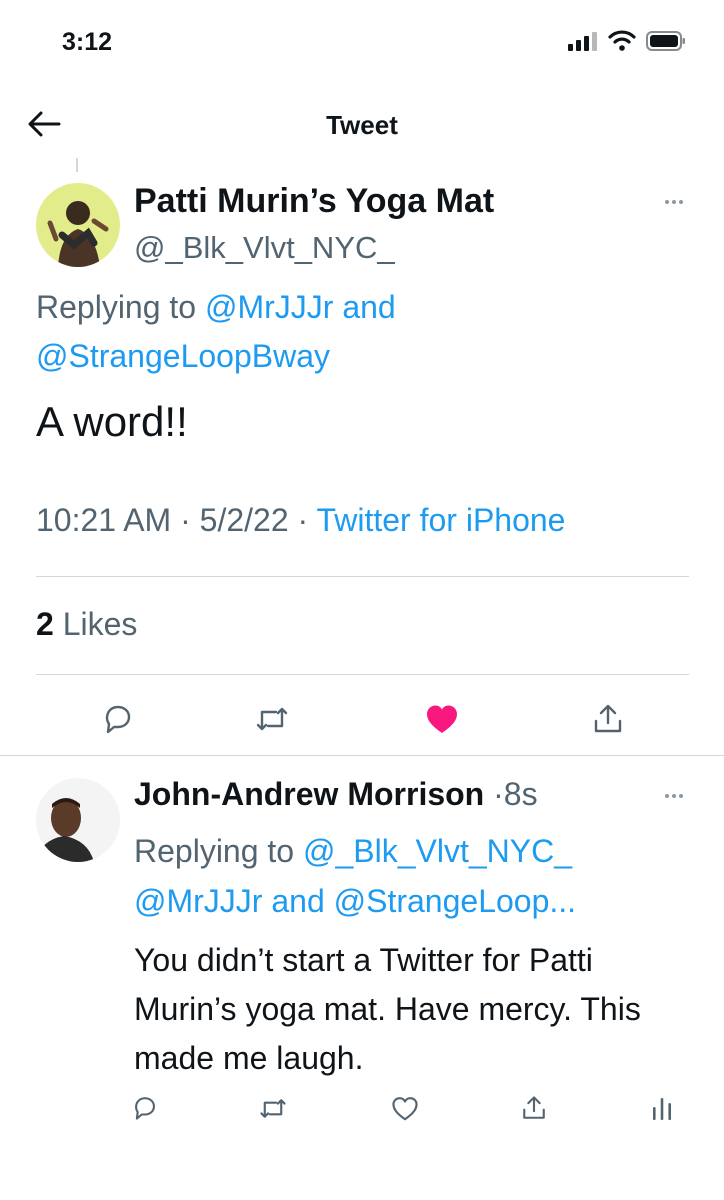 The width and height of the screenshot is (724, 1200). Describe the element at coordinates (366, 332) in the screenshot. I see `main-replying-to: Replying to @MrJJJr and @StrangeLoopBway` at that location.